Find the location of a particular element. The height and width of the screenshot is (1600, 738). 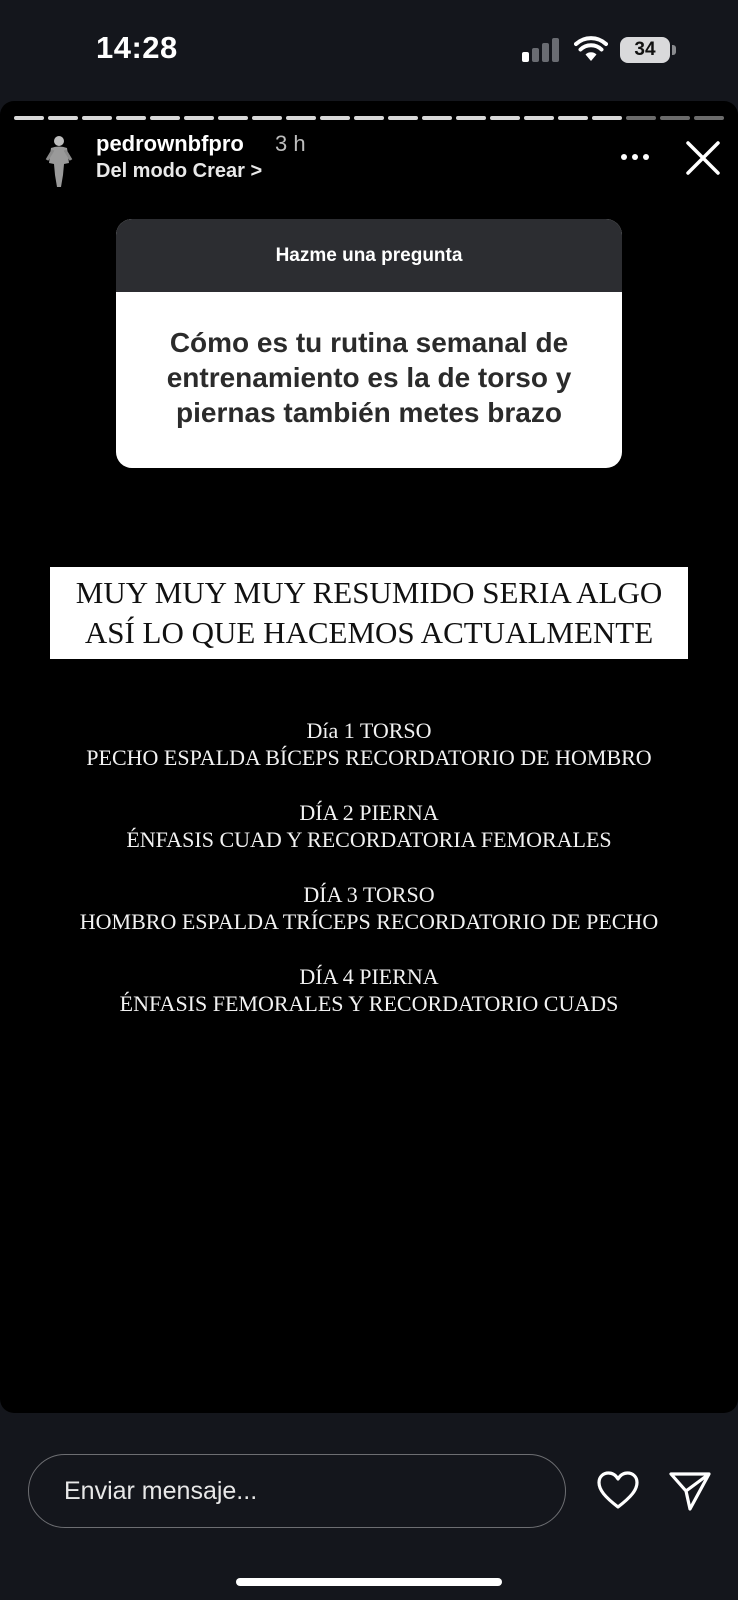

routine-day-title: DÍA 2 PIERNA is located at coordinates (369, 812).